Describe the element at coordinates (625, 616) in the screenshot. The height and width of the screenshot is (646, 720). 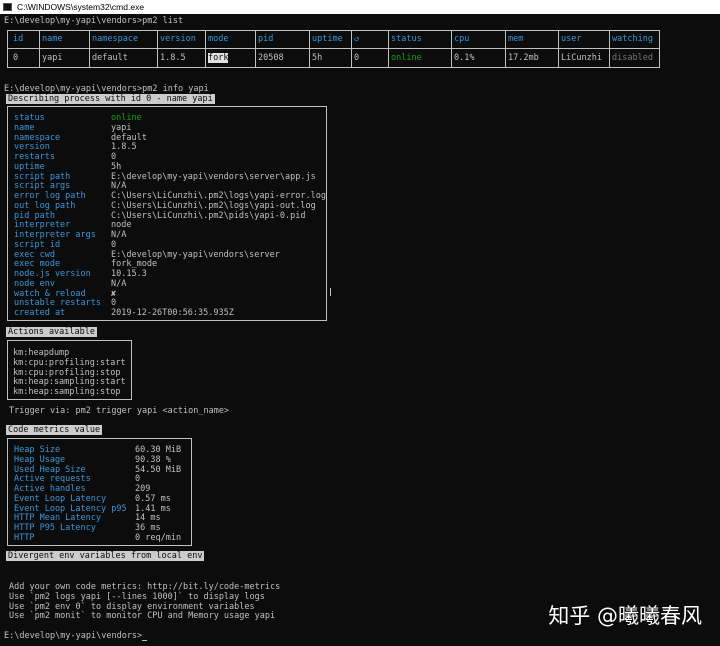
I see `watermark: 知乎 @曦曦春风` at that location.